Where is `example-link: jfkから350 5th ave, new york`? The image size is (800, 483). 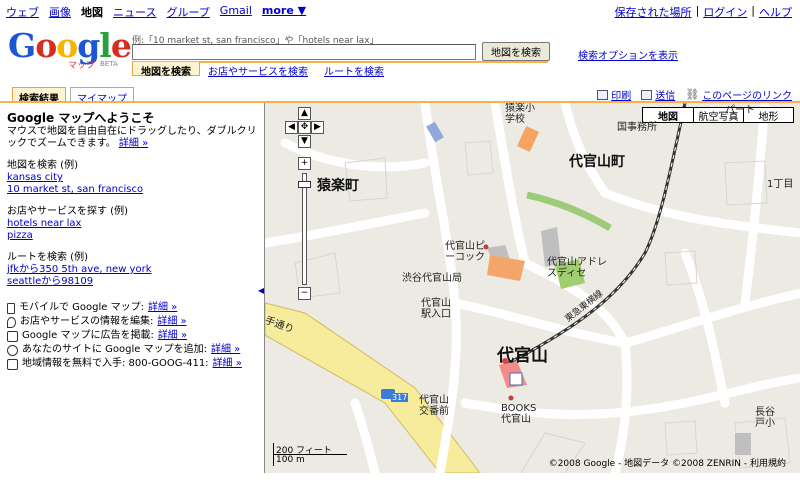
example-link: jfkから350 5th ave, new york is located at coordinates (132, 270).